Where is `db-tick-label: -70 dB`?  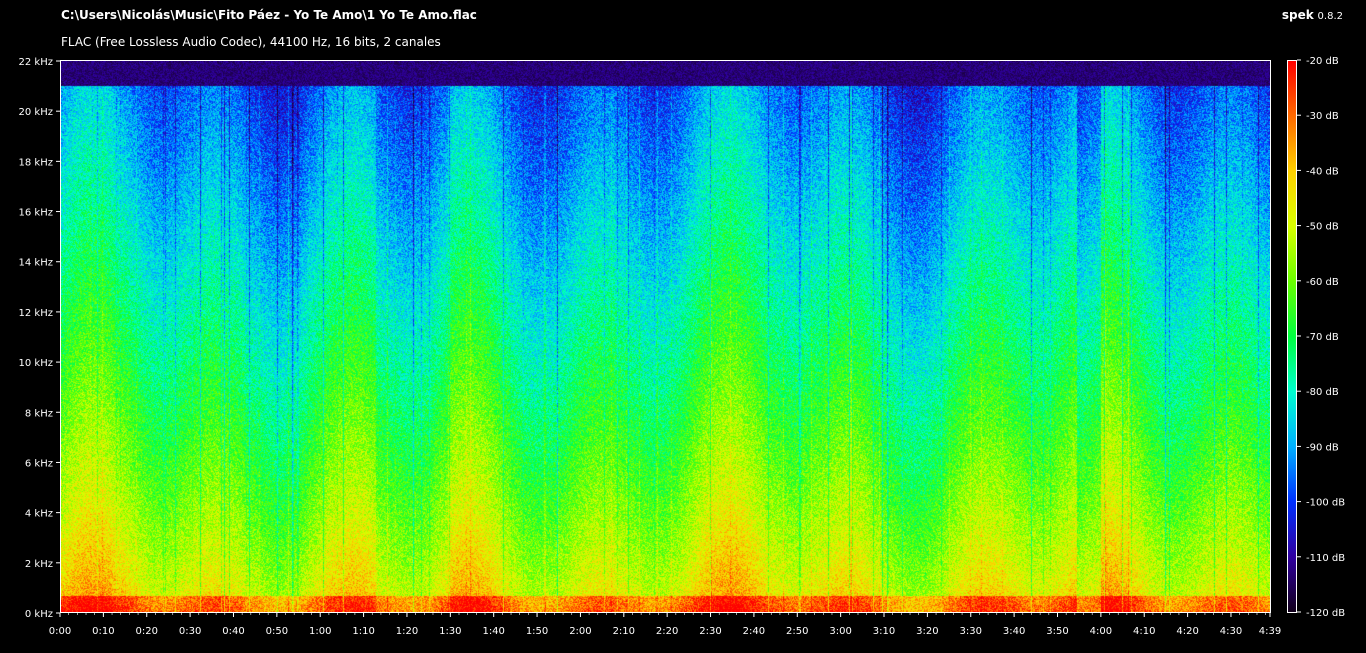 db-tick-label: -70 dB is located at coordinates (1322, 337).